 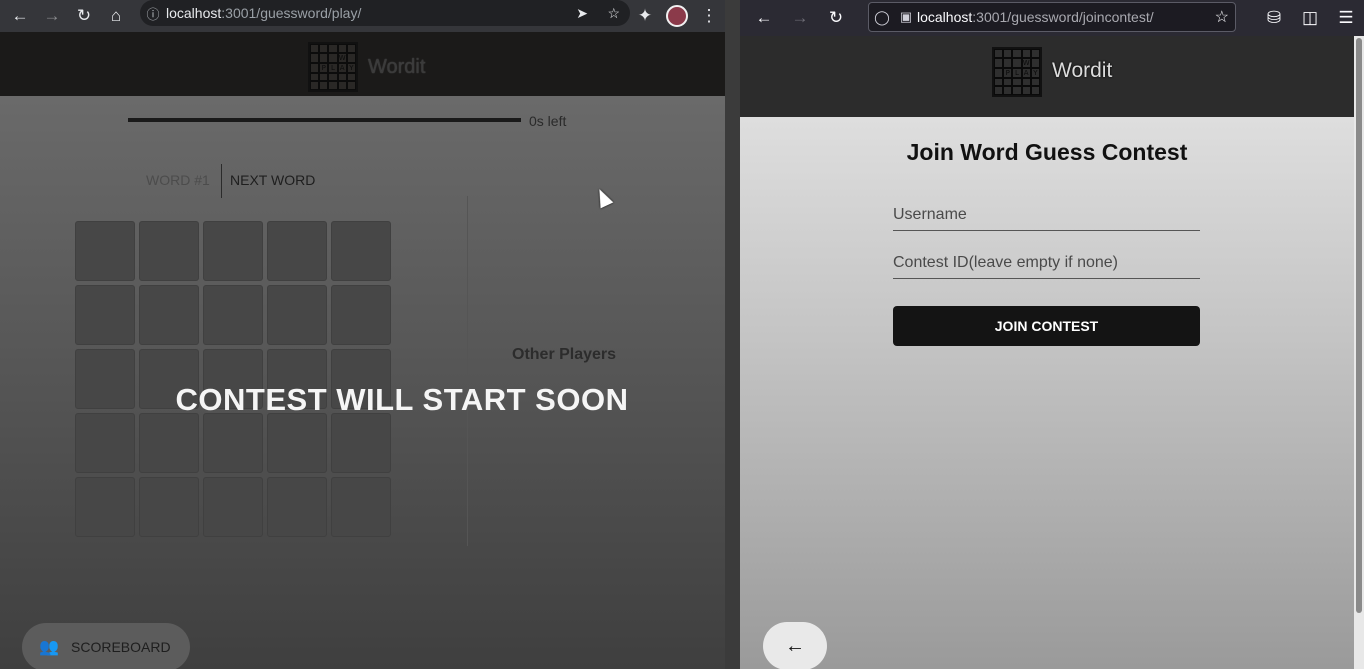 I want to click on chrome-toolbar-right: ✦ ⋮, so click(x=677, y=16).